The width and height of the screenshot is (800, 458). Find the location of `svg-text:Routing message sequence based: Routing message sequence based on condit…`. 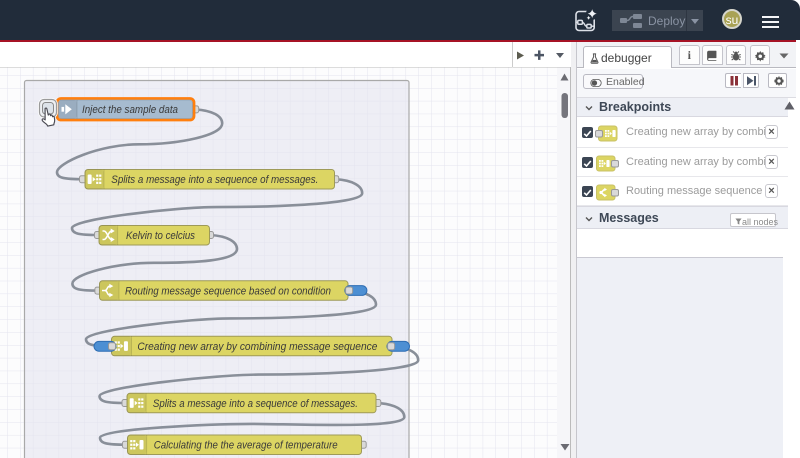

svg-text:Routing message sequence based: Routing message sequence based on condit… is located at coordinates (228, 291).